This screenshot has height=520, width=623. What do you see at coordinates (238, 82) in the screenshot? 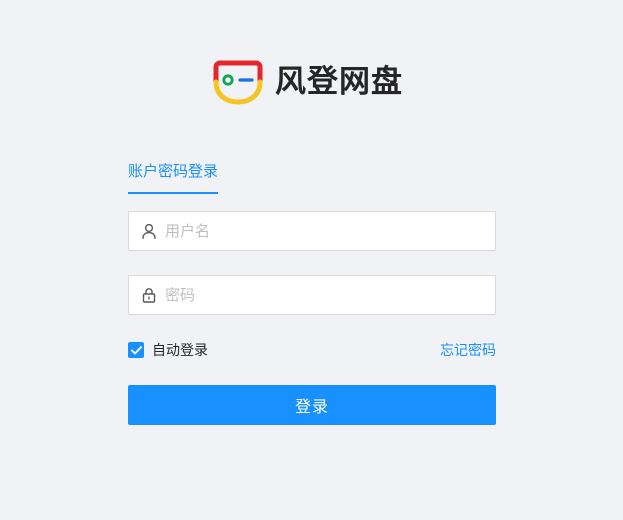
I see `face-logo-icon` at bounding box center [238, 82].